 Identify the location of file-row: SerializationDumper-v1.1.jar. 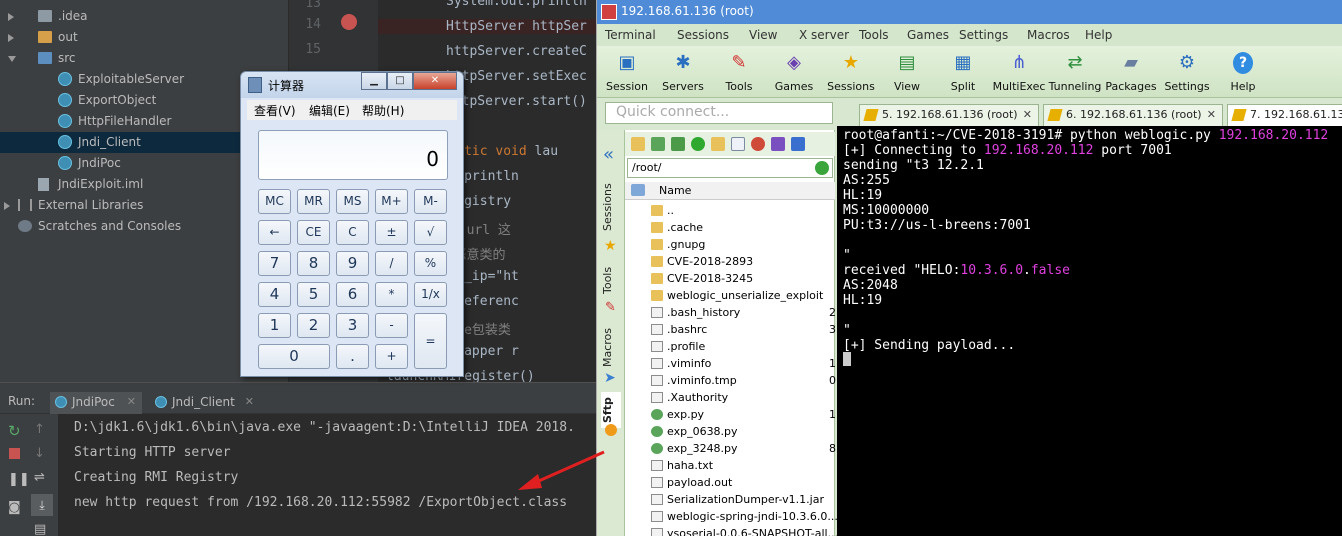
(730, 499).